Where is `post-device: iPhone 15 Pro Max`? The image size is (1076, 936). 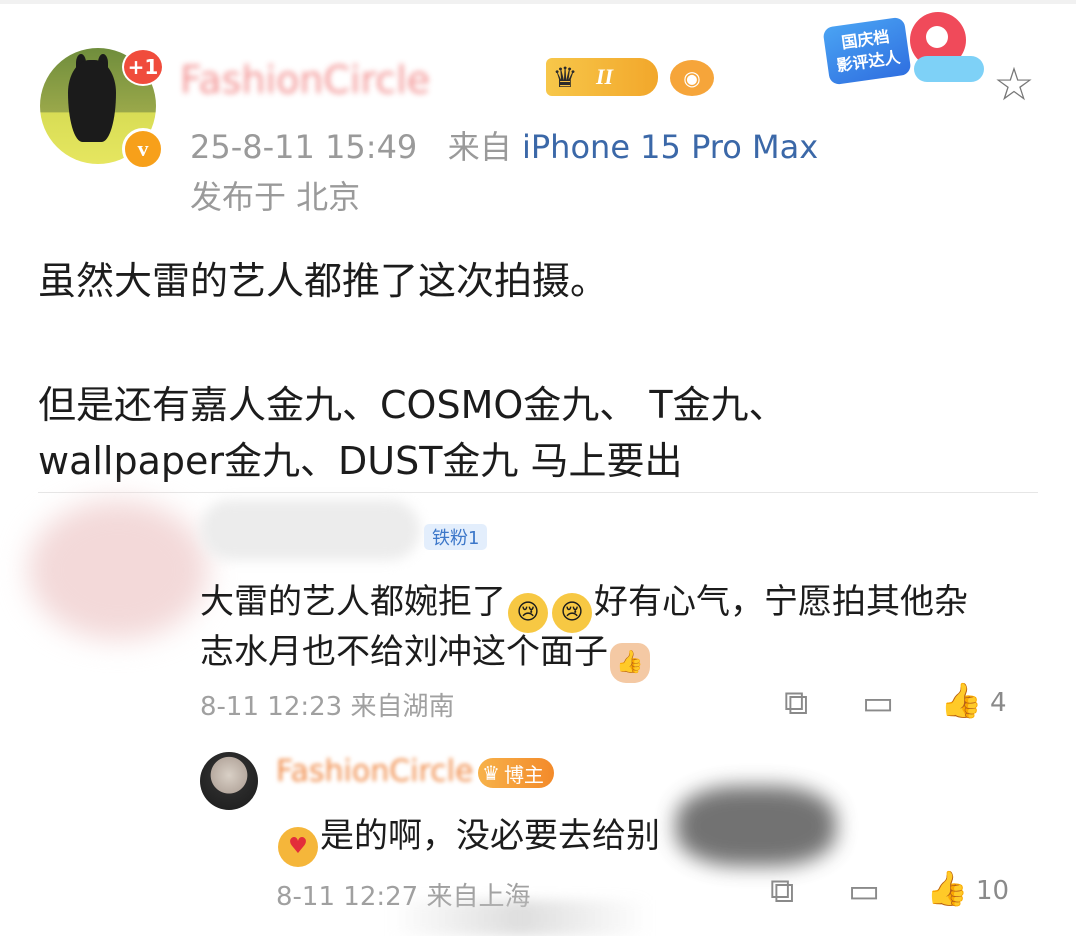
post-device: iPhone 15 Pro Max is located at coordinates (670, 147).